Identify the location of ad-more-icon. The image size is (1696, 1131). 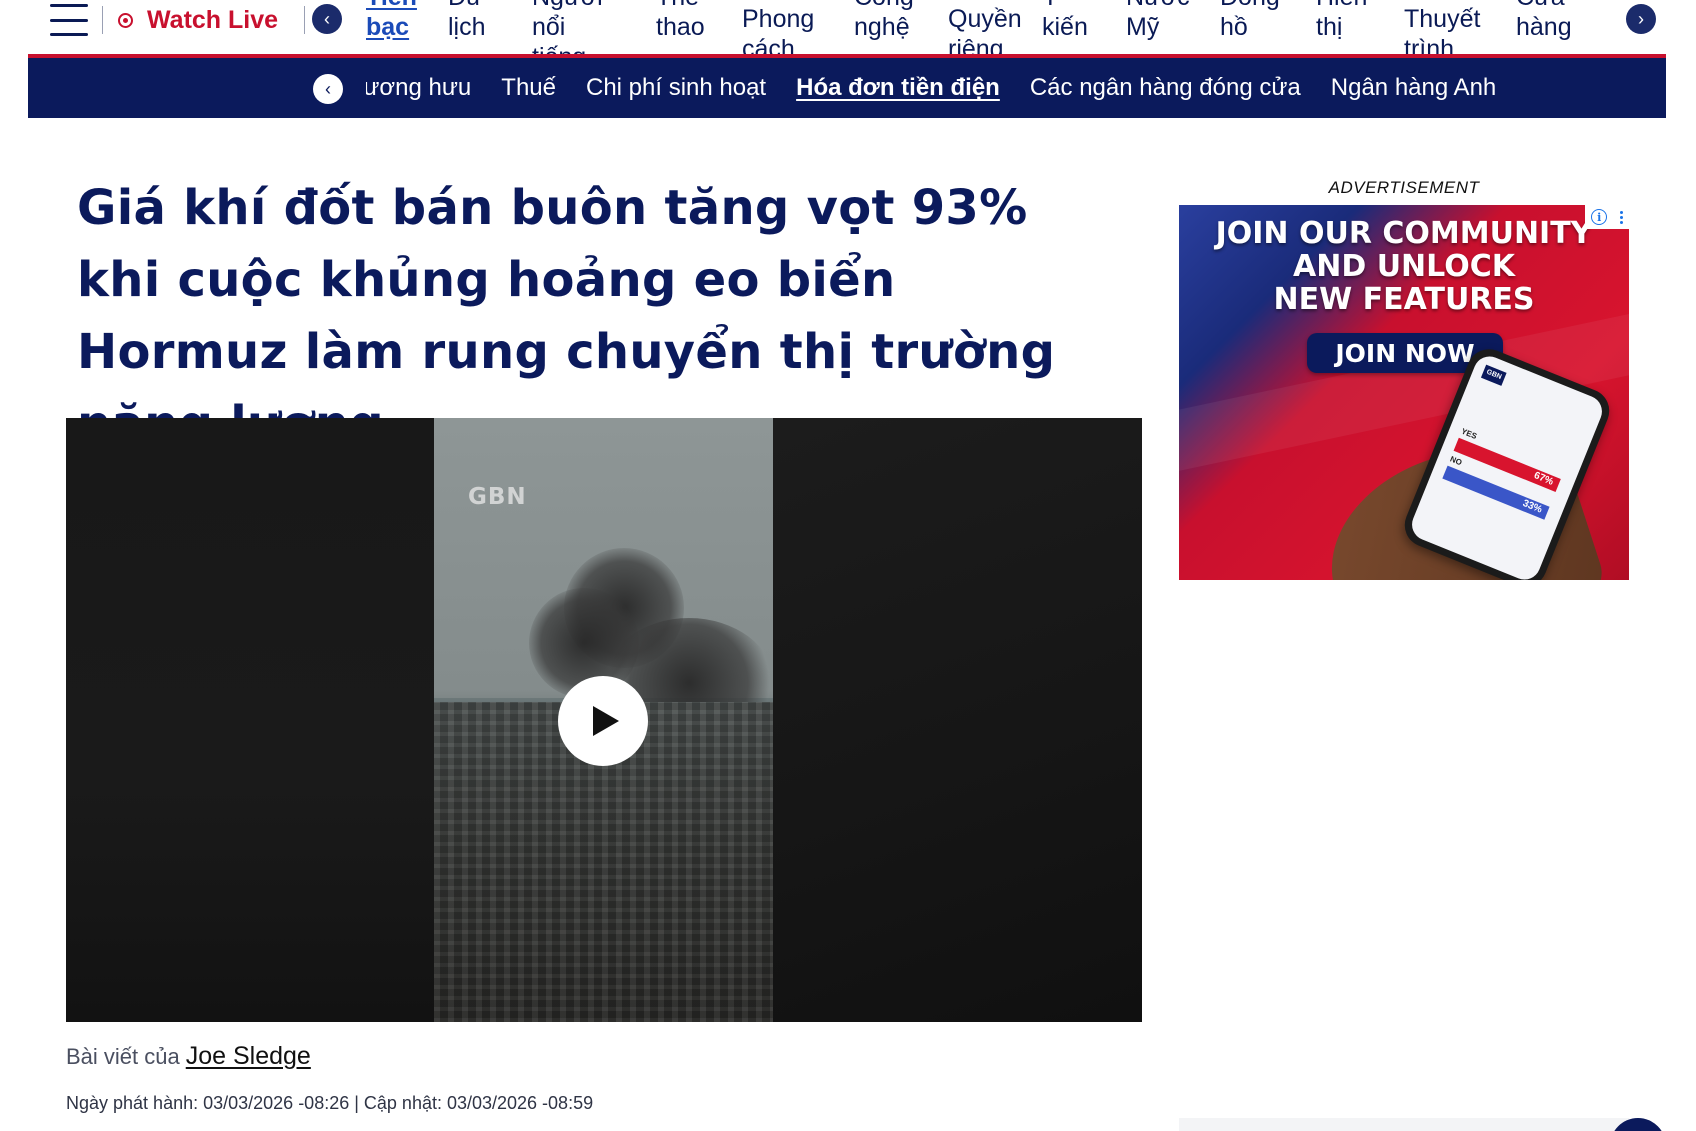
(1621, 217).